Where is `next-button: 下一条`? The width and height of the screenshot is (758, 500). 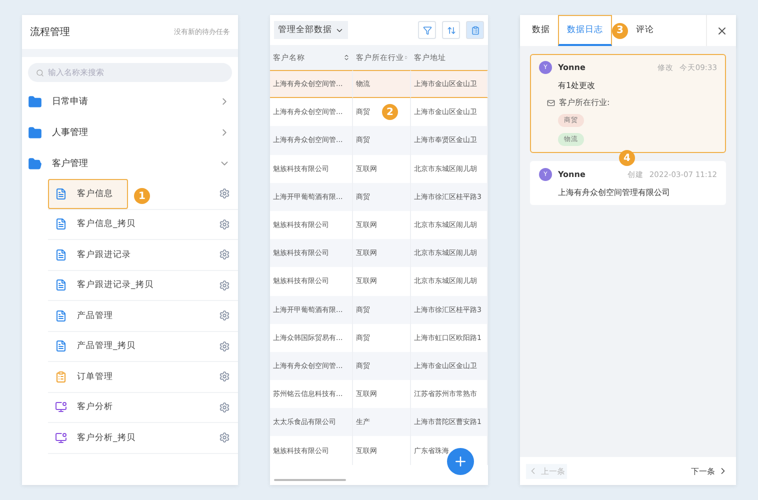 next-button: 下一条 is located at coordinates (709, 471).